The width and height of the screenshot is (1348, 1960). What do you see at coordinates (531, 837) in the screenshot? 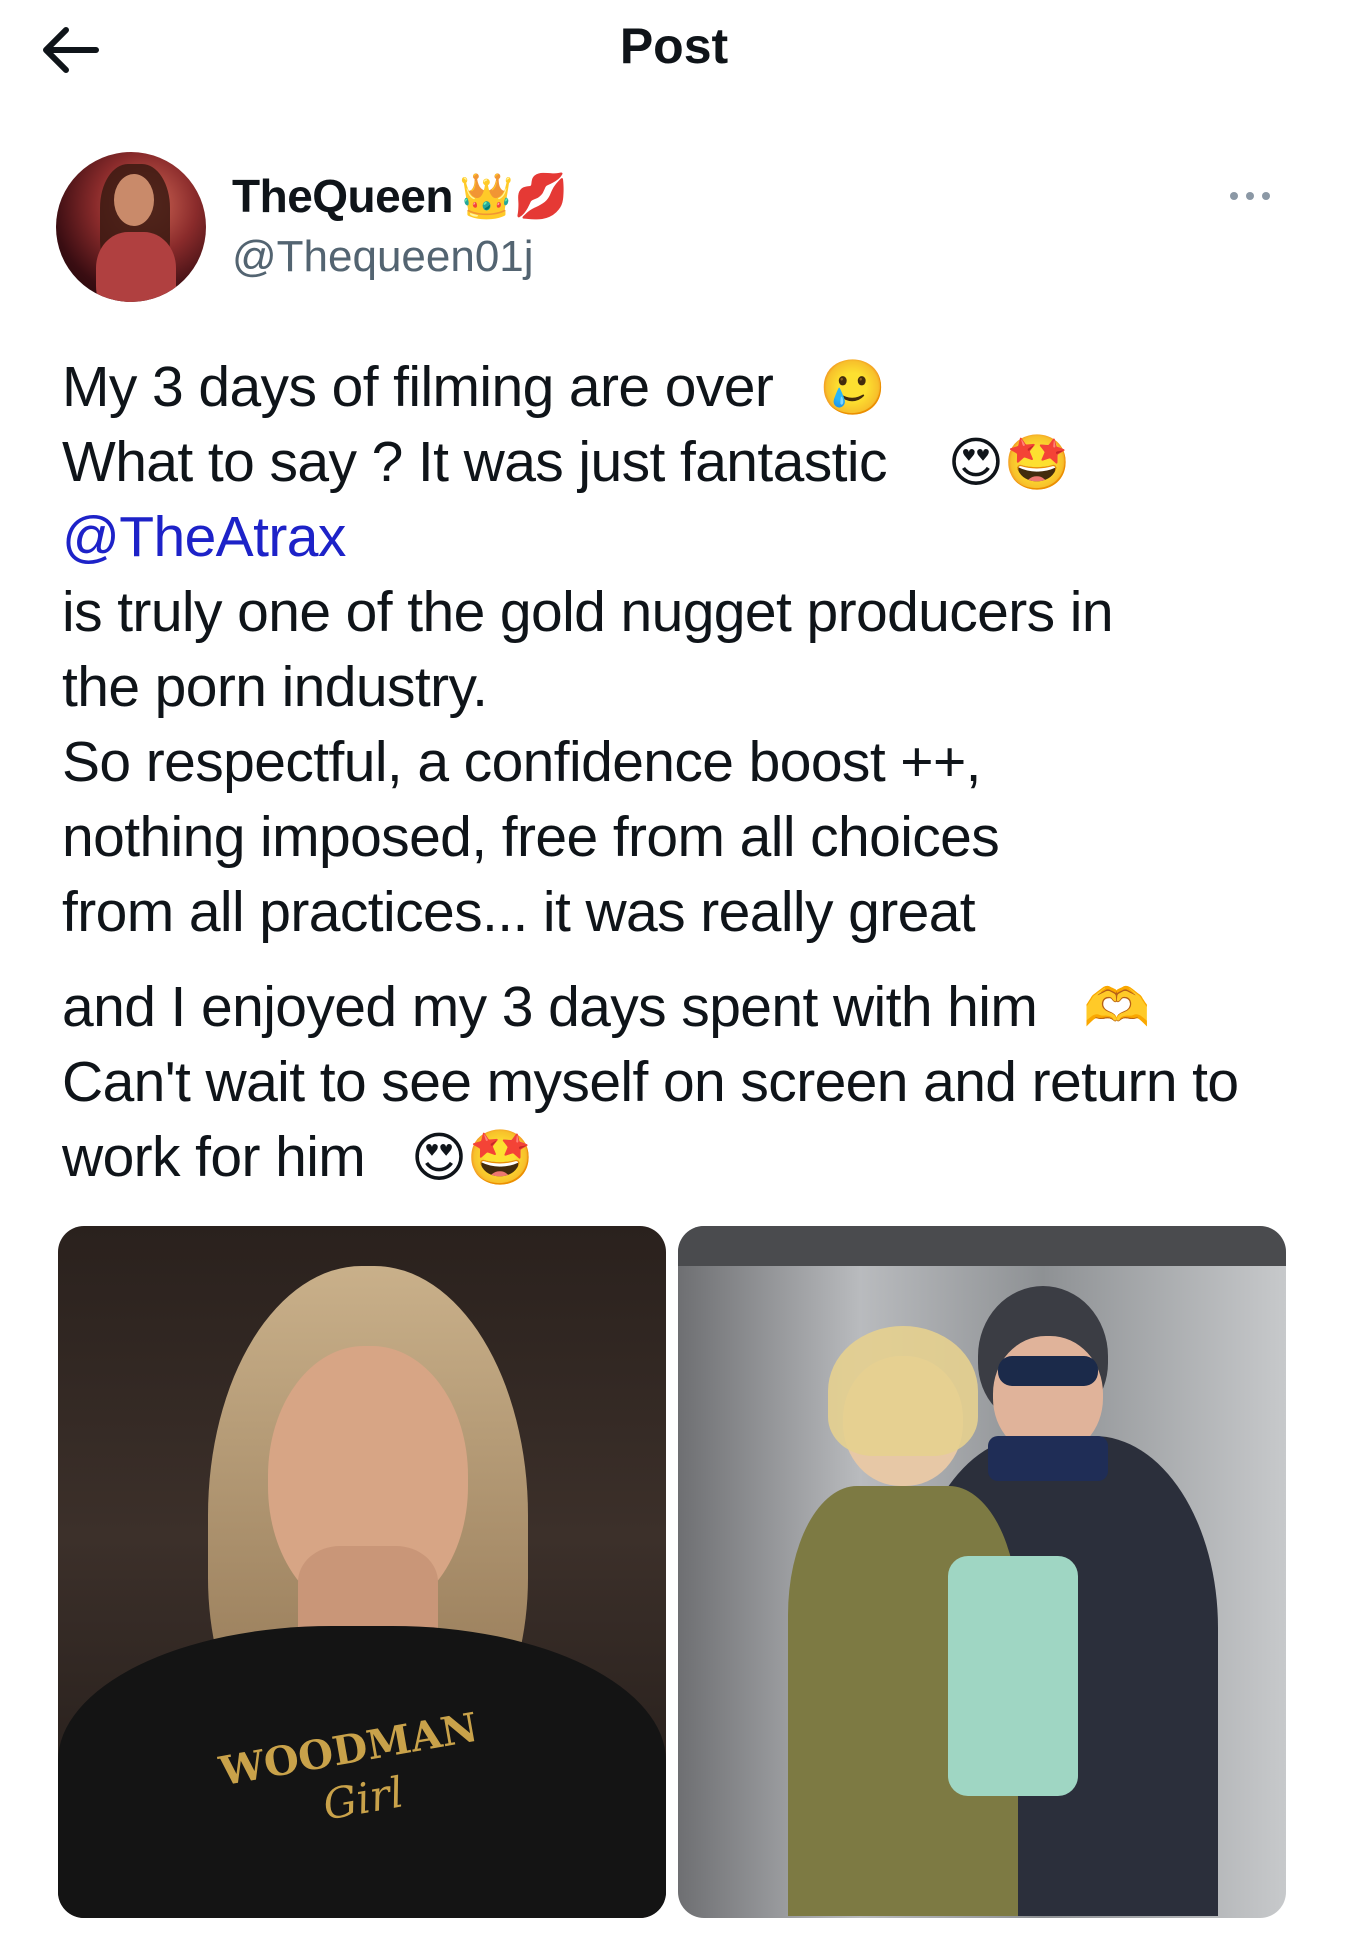
I see `text-line: nothing imposed, free from all choices` at bounding box center [531, 837].